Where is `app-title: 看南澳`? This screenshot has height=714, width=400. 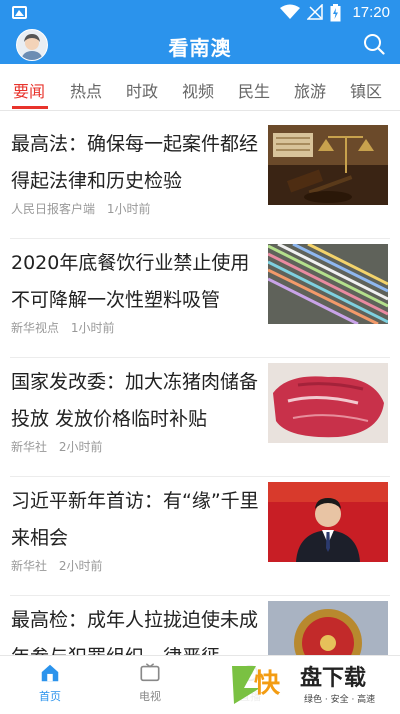 app-title: 看南澳 is located at coordinates (200, 48).